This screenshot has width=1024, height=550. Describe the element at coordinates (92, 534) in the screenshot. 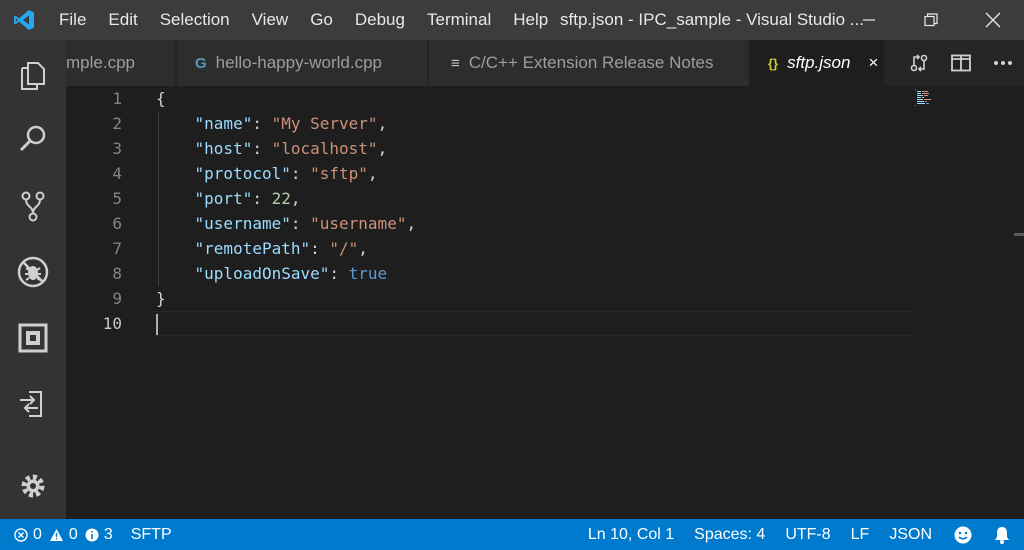

I see `info-icon` at that location.